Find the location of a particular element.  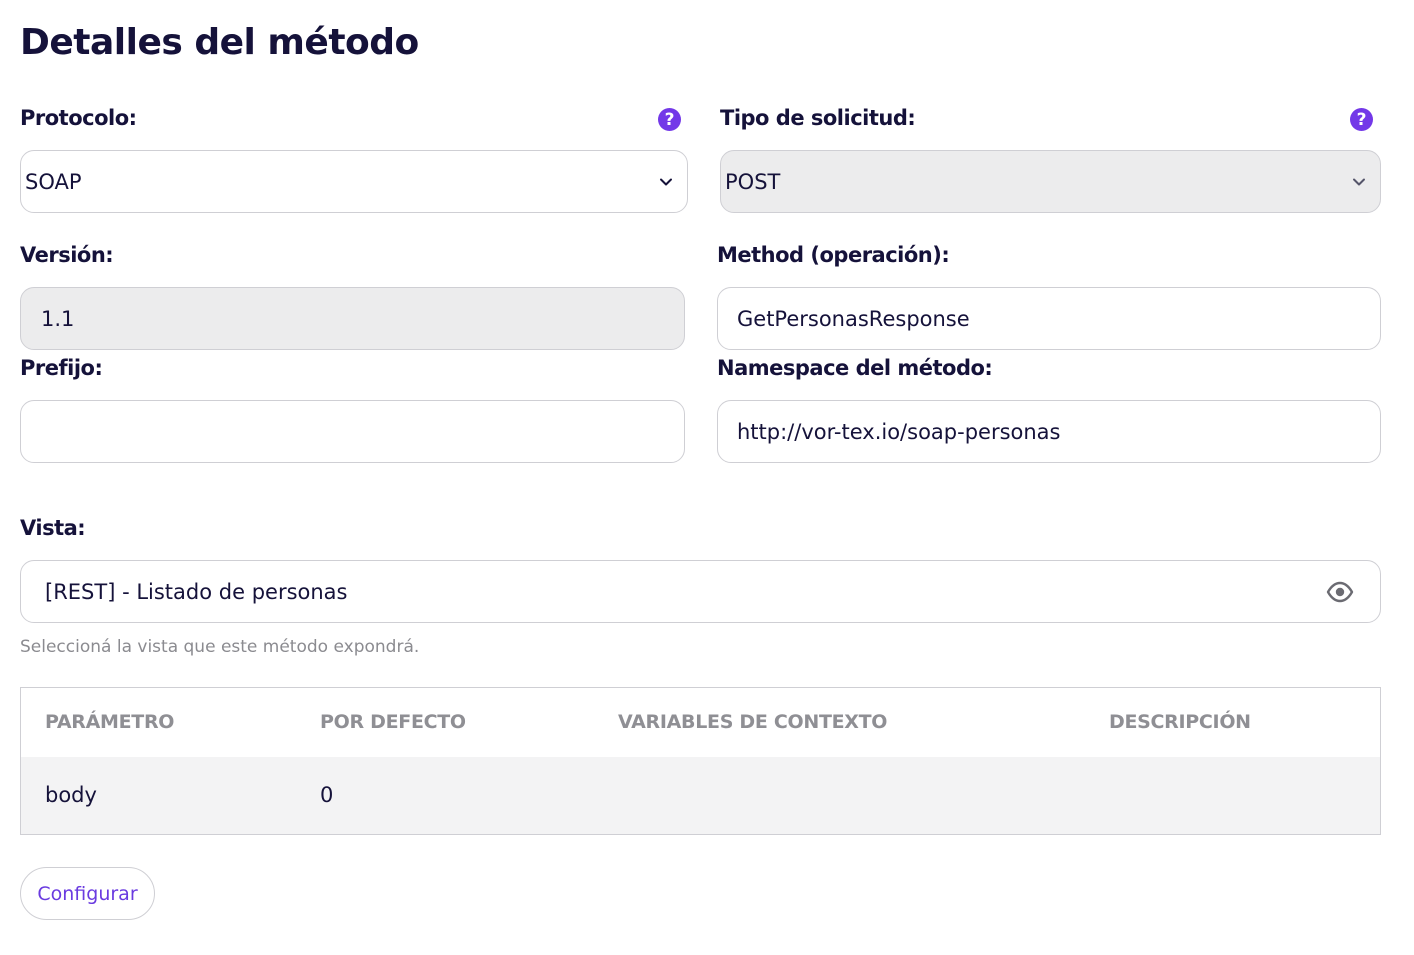

method-value: GetPersonasResponse is located at coordinates (853, 318).